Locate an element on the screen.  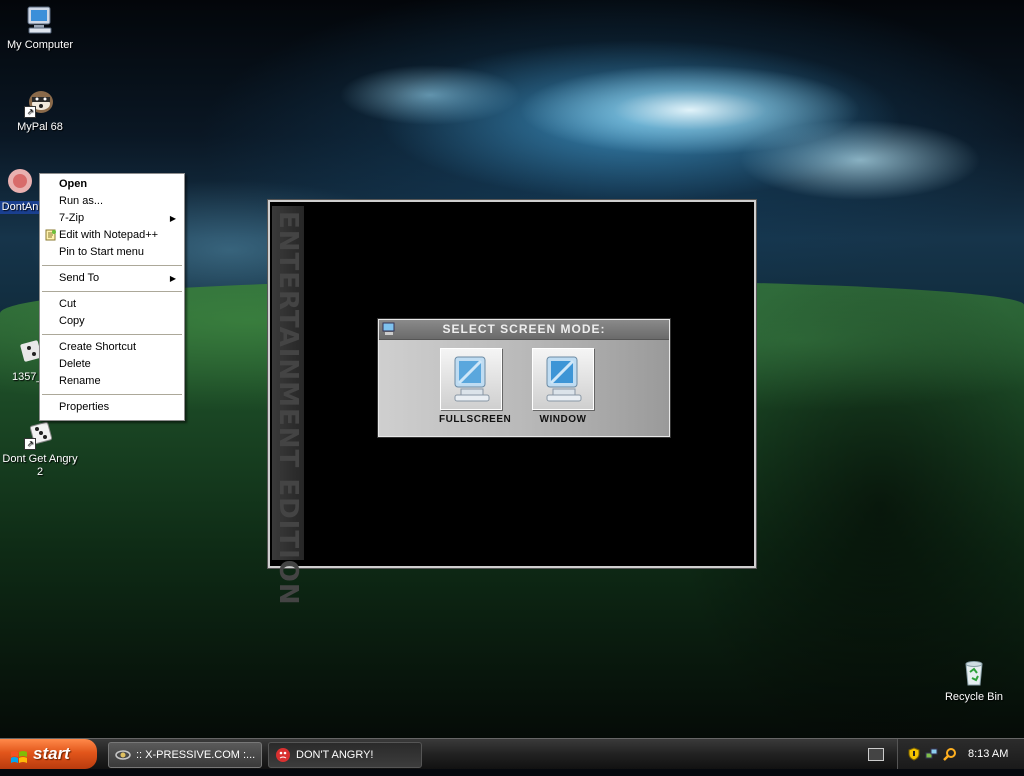
menu-item-copy: Copy is located at coordinates (112, 321).